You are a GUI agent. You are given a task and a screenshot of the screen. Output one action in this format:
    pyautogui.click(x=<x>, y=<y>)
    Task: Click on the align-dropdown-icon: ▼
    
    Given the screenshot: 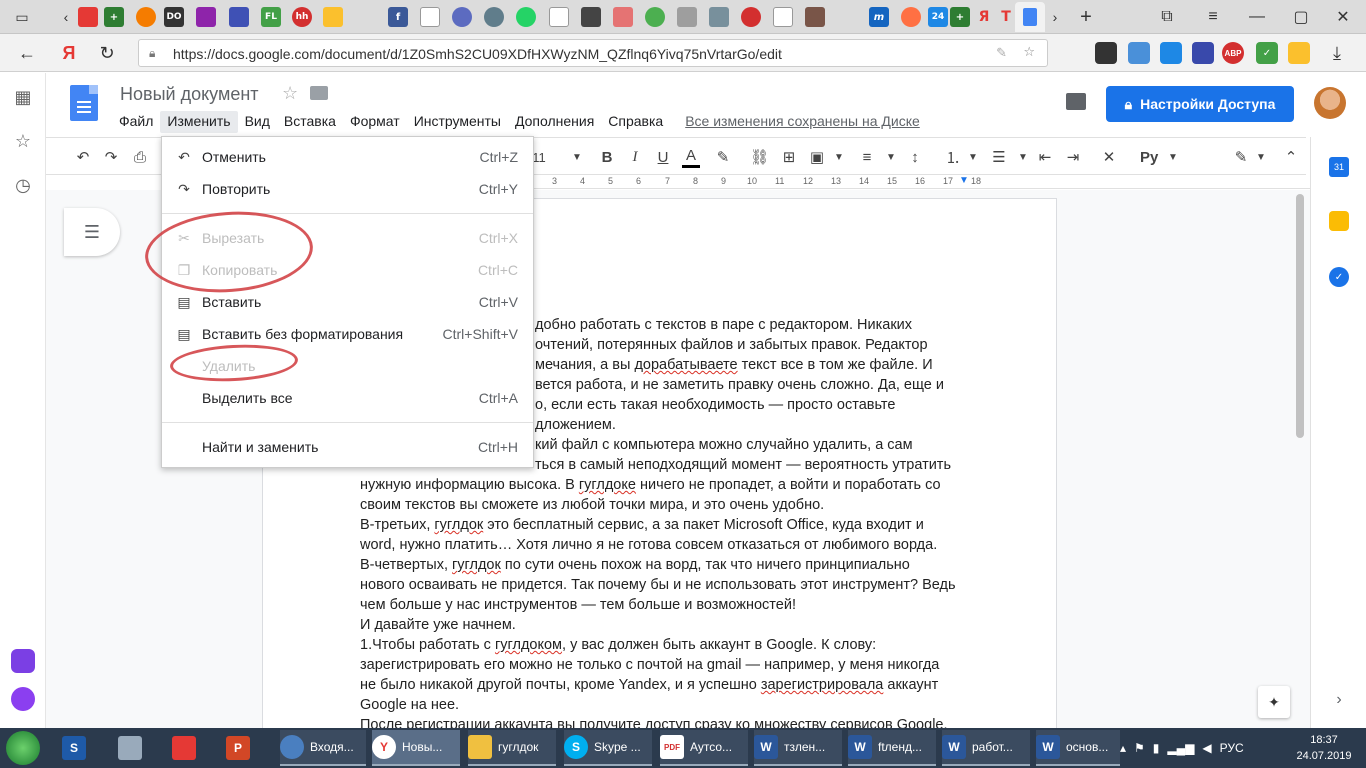 What is the action you would take?
    pyautogui.click(x=891, y=157)
    